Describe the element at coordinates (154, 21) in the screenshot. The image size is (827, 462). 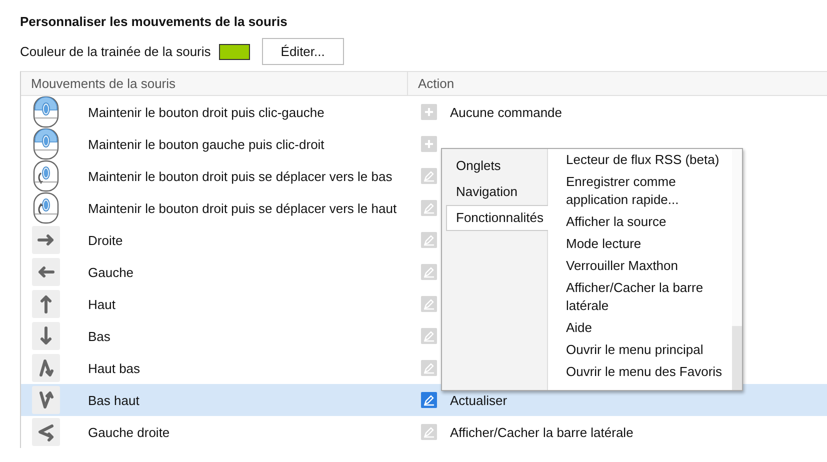
I see `section-title: Personnaliser les mouvements de la souris` at that location.